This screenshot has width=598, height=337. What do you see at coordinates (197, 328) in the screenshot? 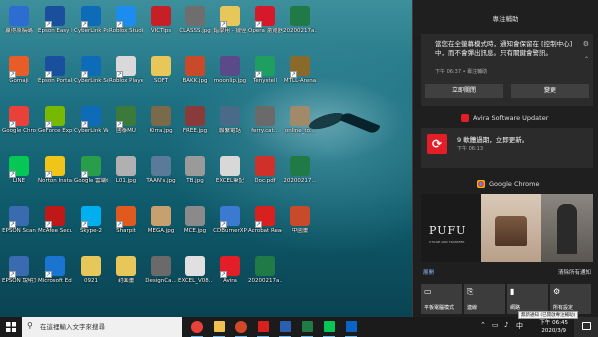
I see `taskbar-app-chrome` at bounding box center [197, 328].